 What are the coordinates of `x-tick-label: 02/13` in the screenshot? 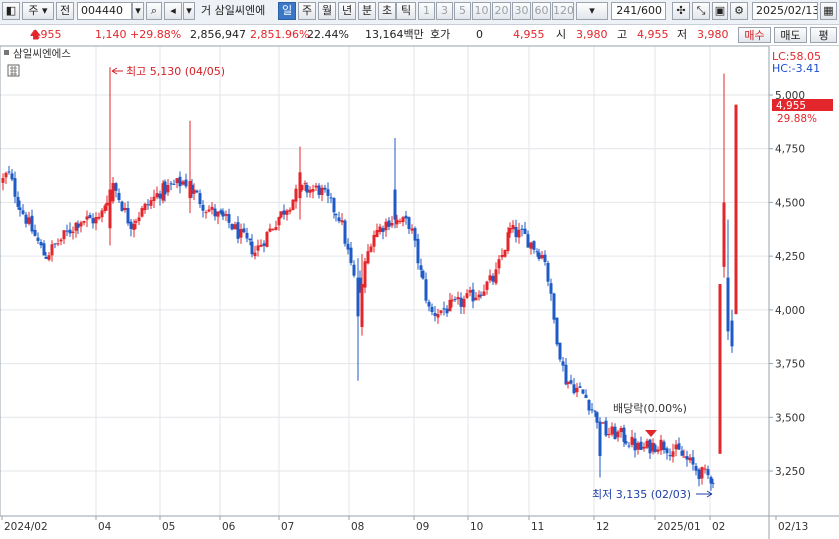 It's located at (793, 527).